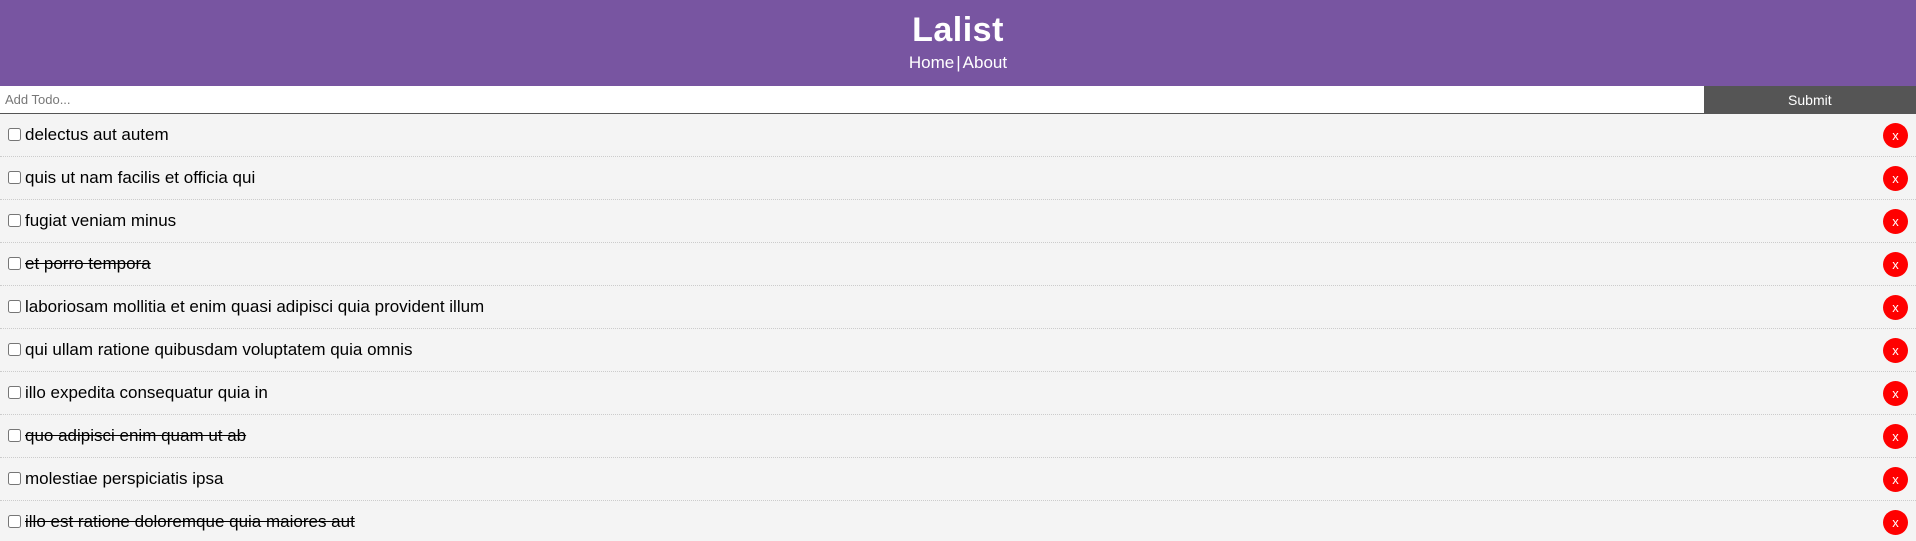 Image resolution: width=1916 pixels, height=541 pixels. Describe the element at coordinates (958, 221) in the screenshot. I see `todo-item: fugiat veniam minus x` at that location.